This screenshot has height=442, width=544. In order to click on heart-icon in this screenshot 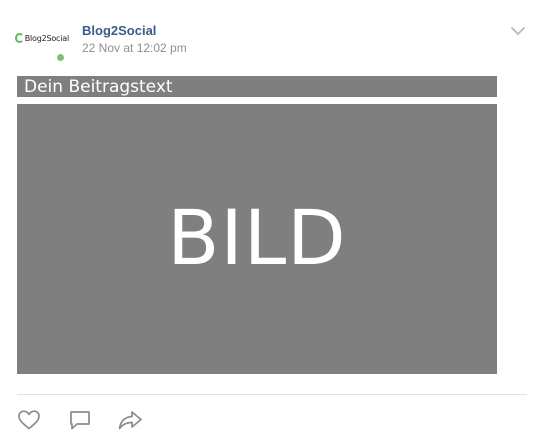, I will do `click(29, 420)`.